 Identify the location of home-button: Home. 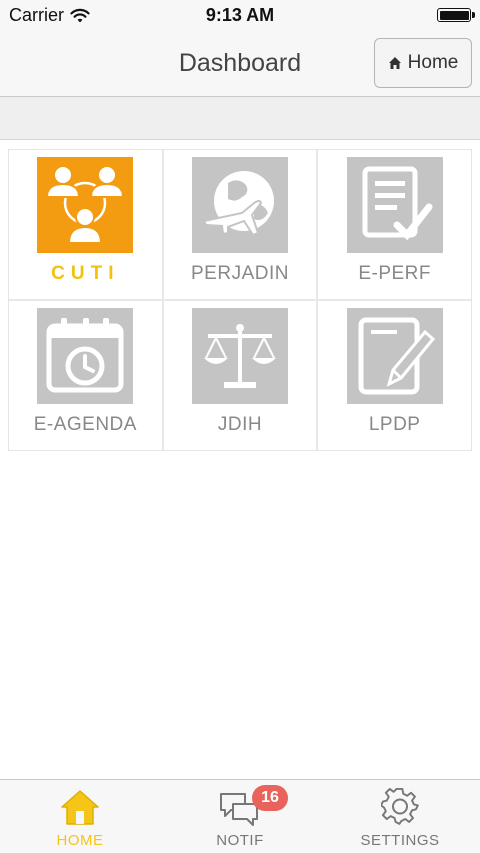
(423, 63).